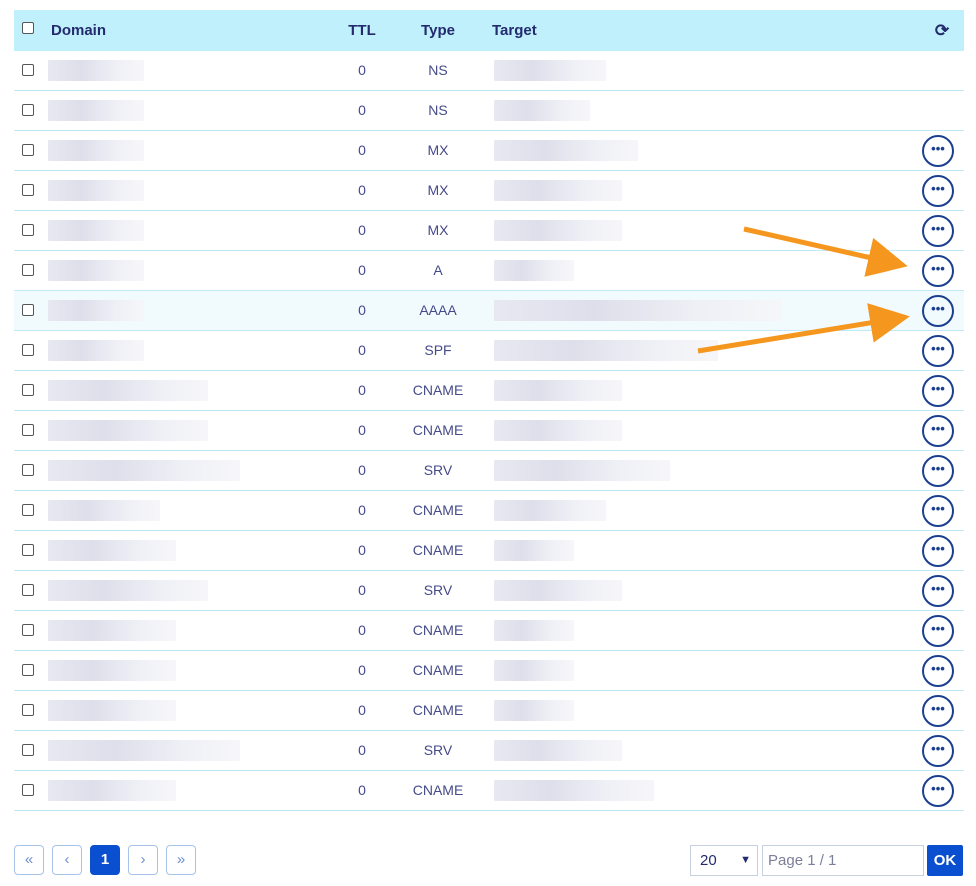  Describe the element at coordinates (28, 28) in the screenshot. I see `select-all-checkbox` at that location.